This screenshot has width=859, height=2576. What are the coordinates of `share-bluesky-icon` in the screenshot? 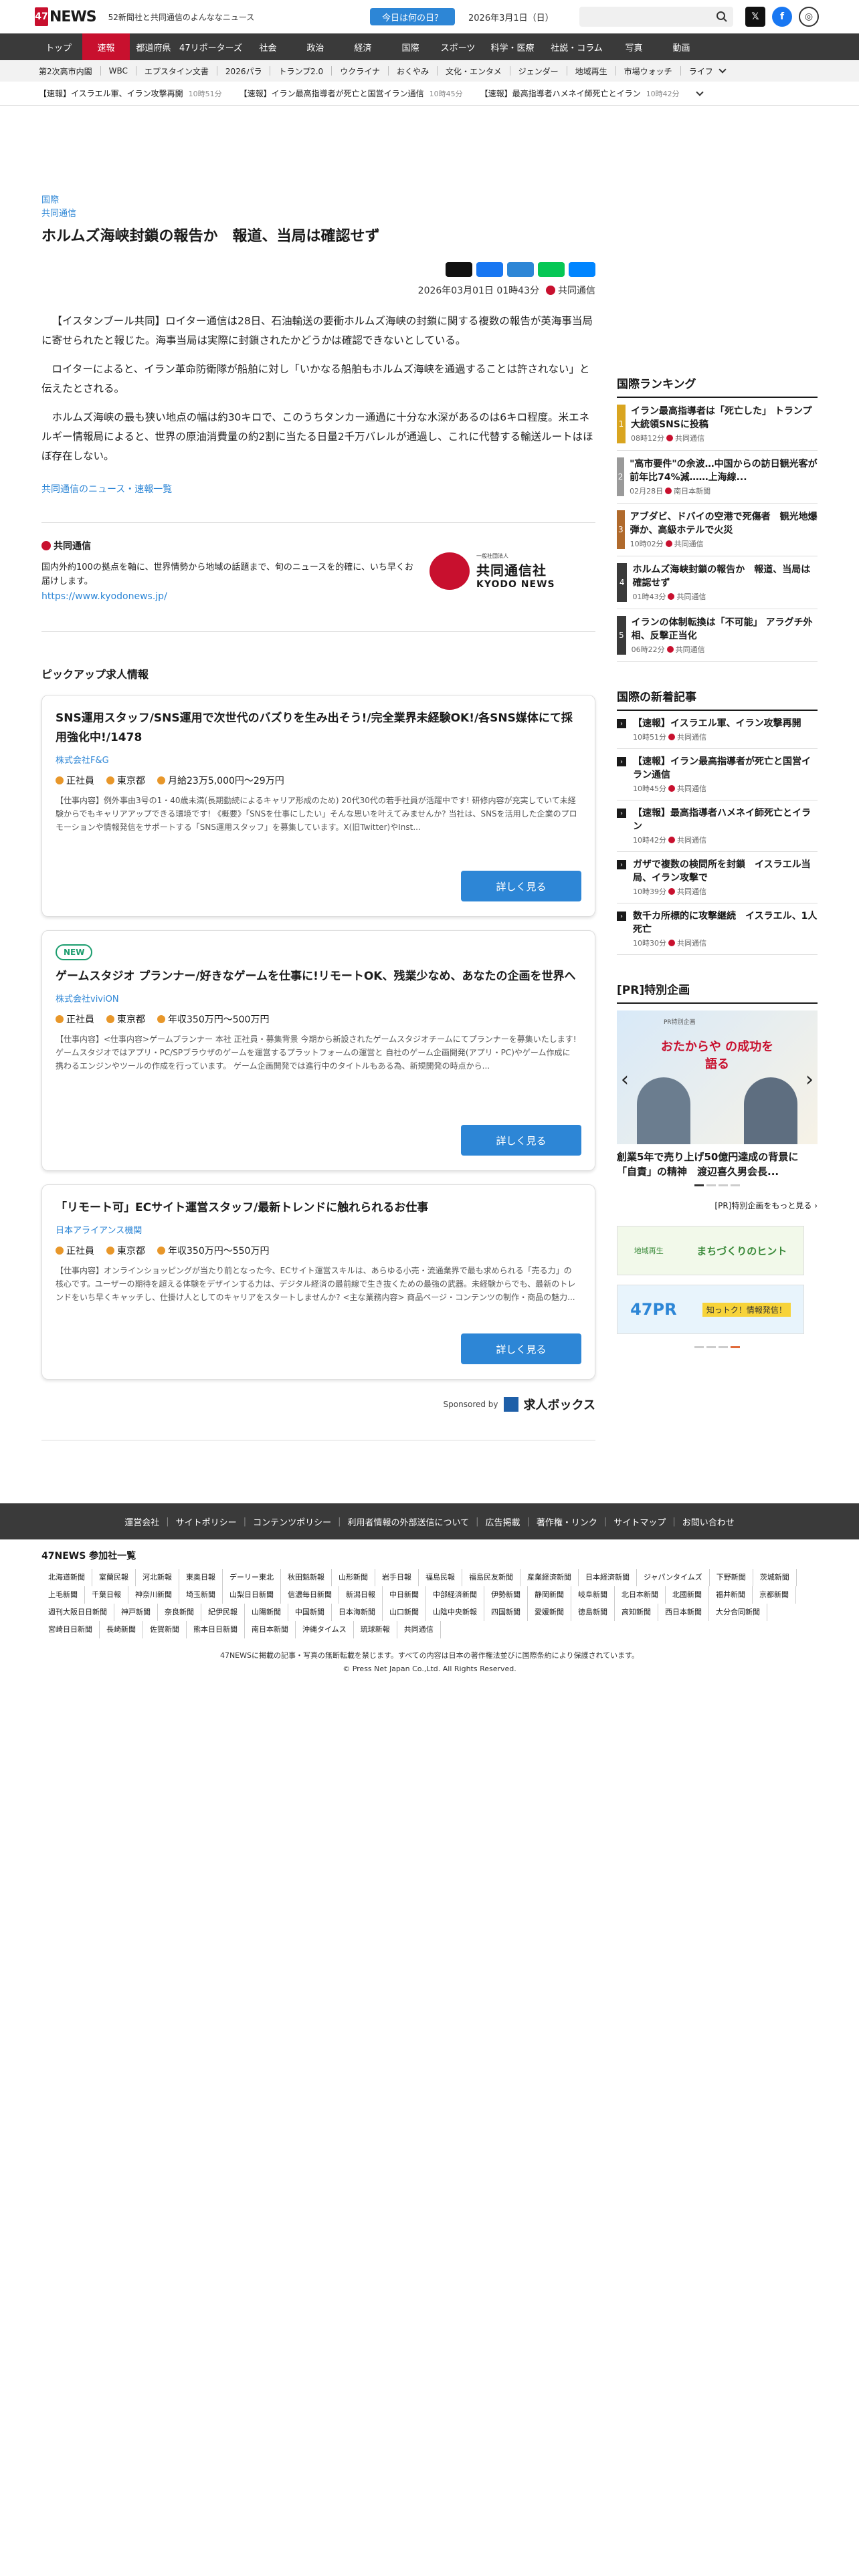 It's located at (582, 269).